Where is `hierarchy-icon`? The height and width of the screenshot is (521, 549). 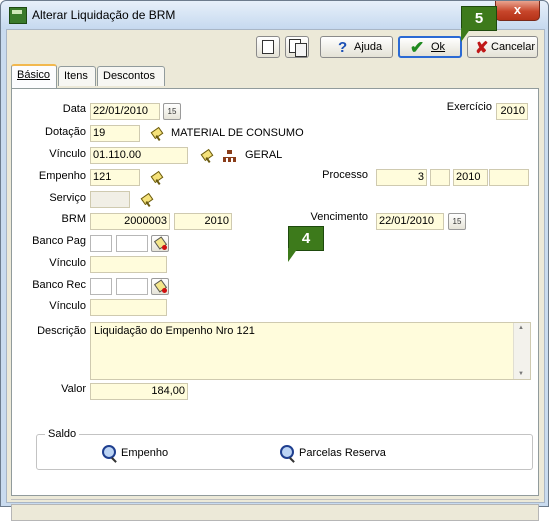
hierarchy-icon is located at coordinates (229, 155).